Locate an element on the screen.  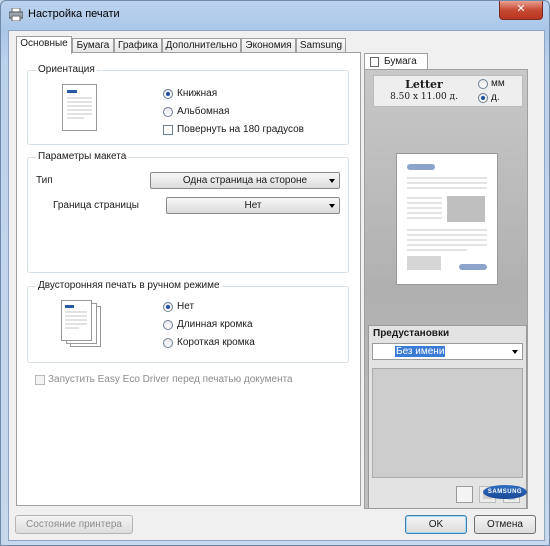
tab-graphics: Графика is located at coordinates (138, 45).